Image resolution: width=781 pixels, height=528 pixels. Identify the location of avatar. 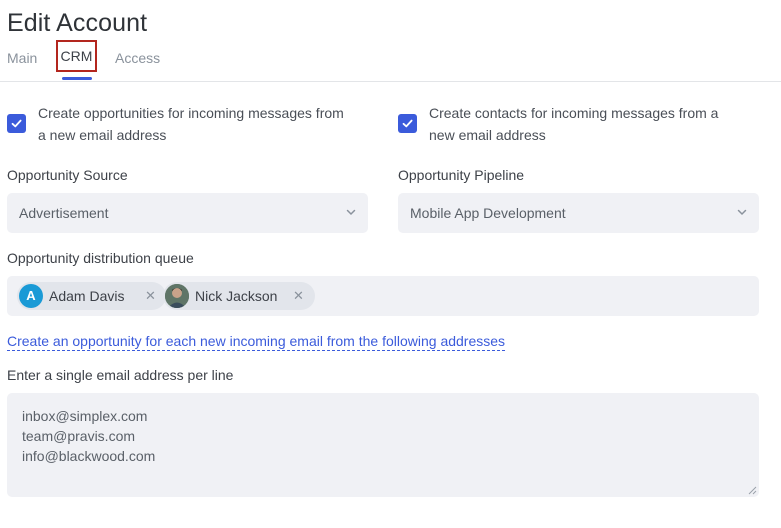
(177, 296).